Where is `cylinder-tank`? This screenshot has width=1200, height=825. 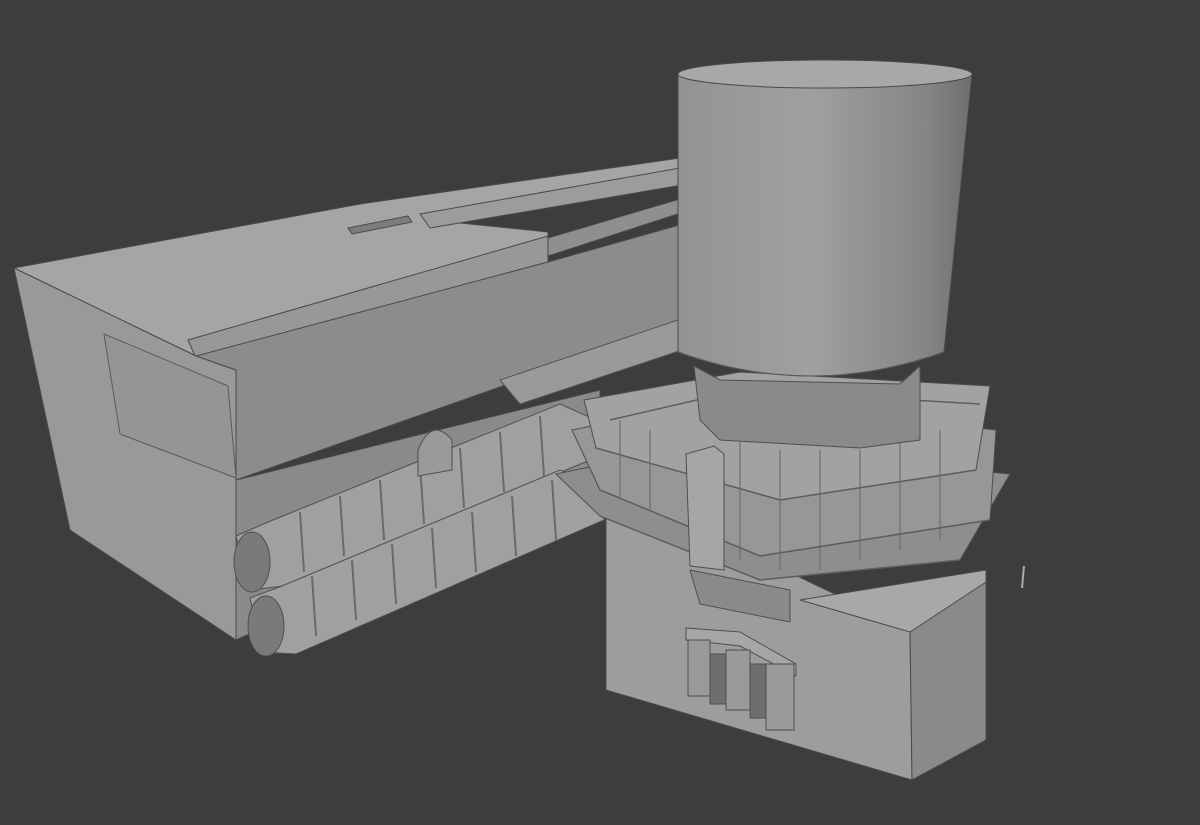
cylinder-tank is located at coordinates (825, 218).